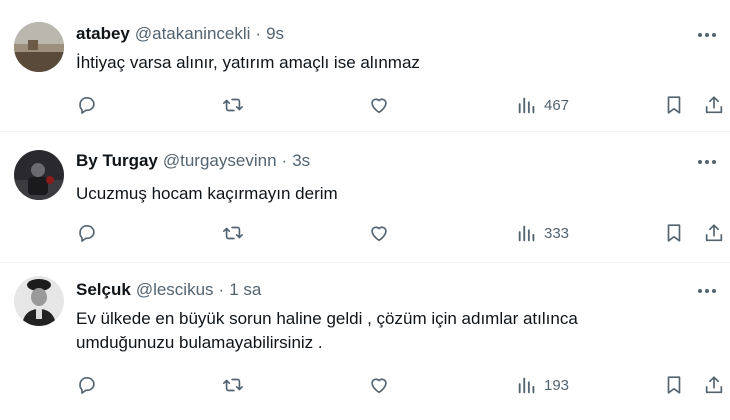 This screenshot has width=730, height=420. Describe the element at coordinates (275, 34) in the screenshot. I see `timestamp: 9s` at that location.